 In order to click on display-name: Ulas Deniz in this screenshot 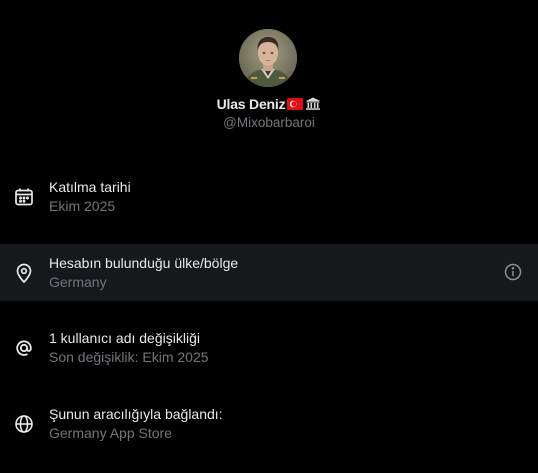, I will do `click(251, 104)`.